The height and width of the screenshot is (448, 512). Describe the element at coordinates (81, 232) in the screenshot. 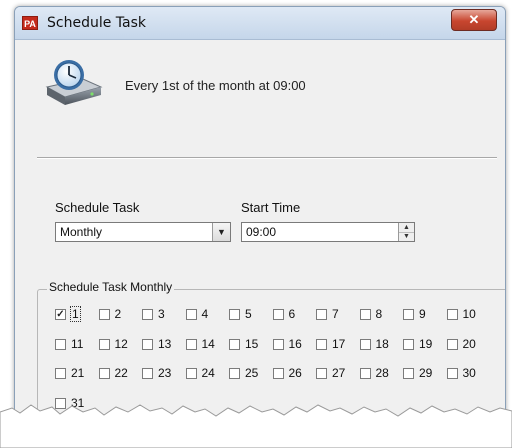

I see `schedule-task-value: Monthly` at that location.